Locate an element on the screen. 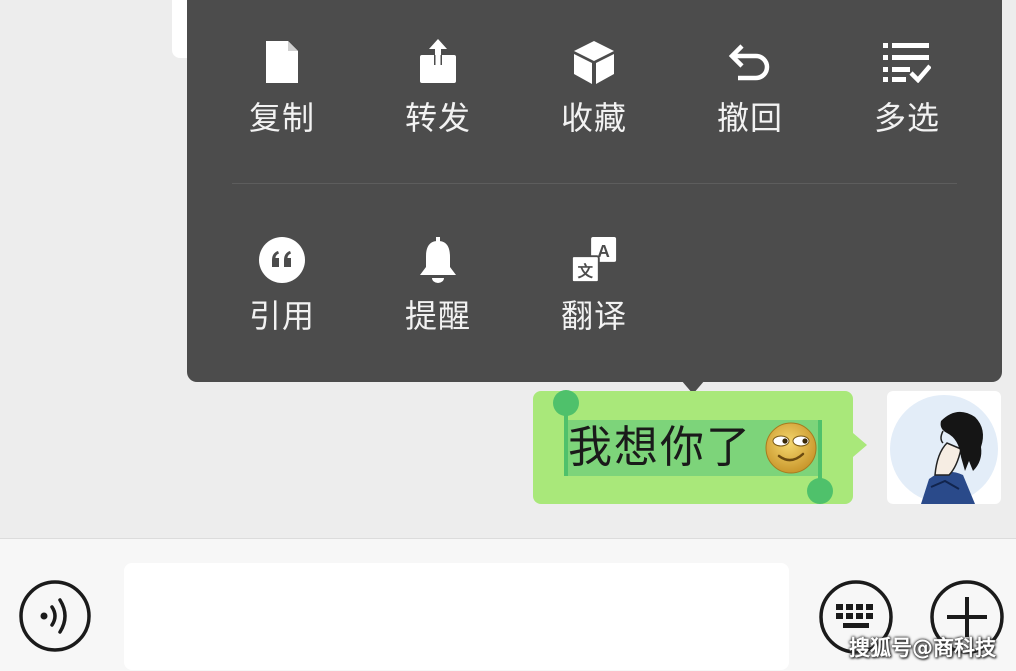  bubble-tail is located at coordinates (860, 445).